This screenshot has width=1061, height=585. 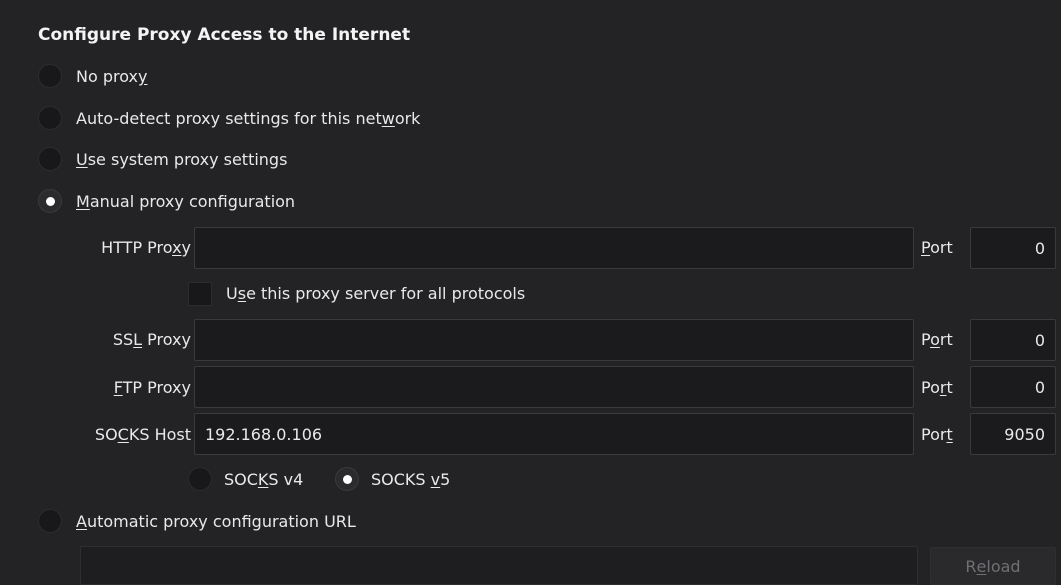 I want to click on socks-host-input, so click(x=554, y=434).